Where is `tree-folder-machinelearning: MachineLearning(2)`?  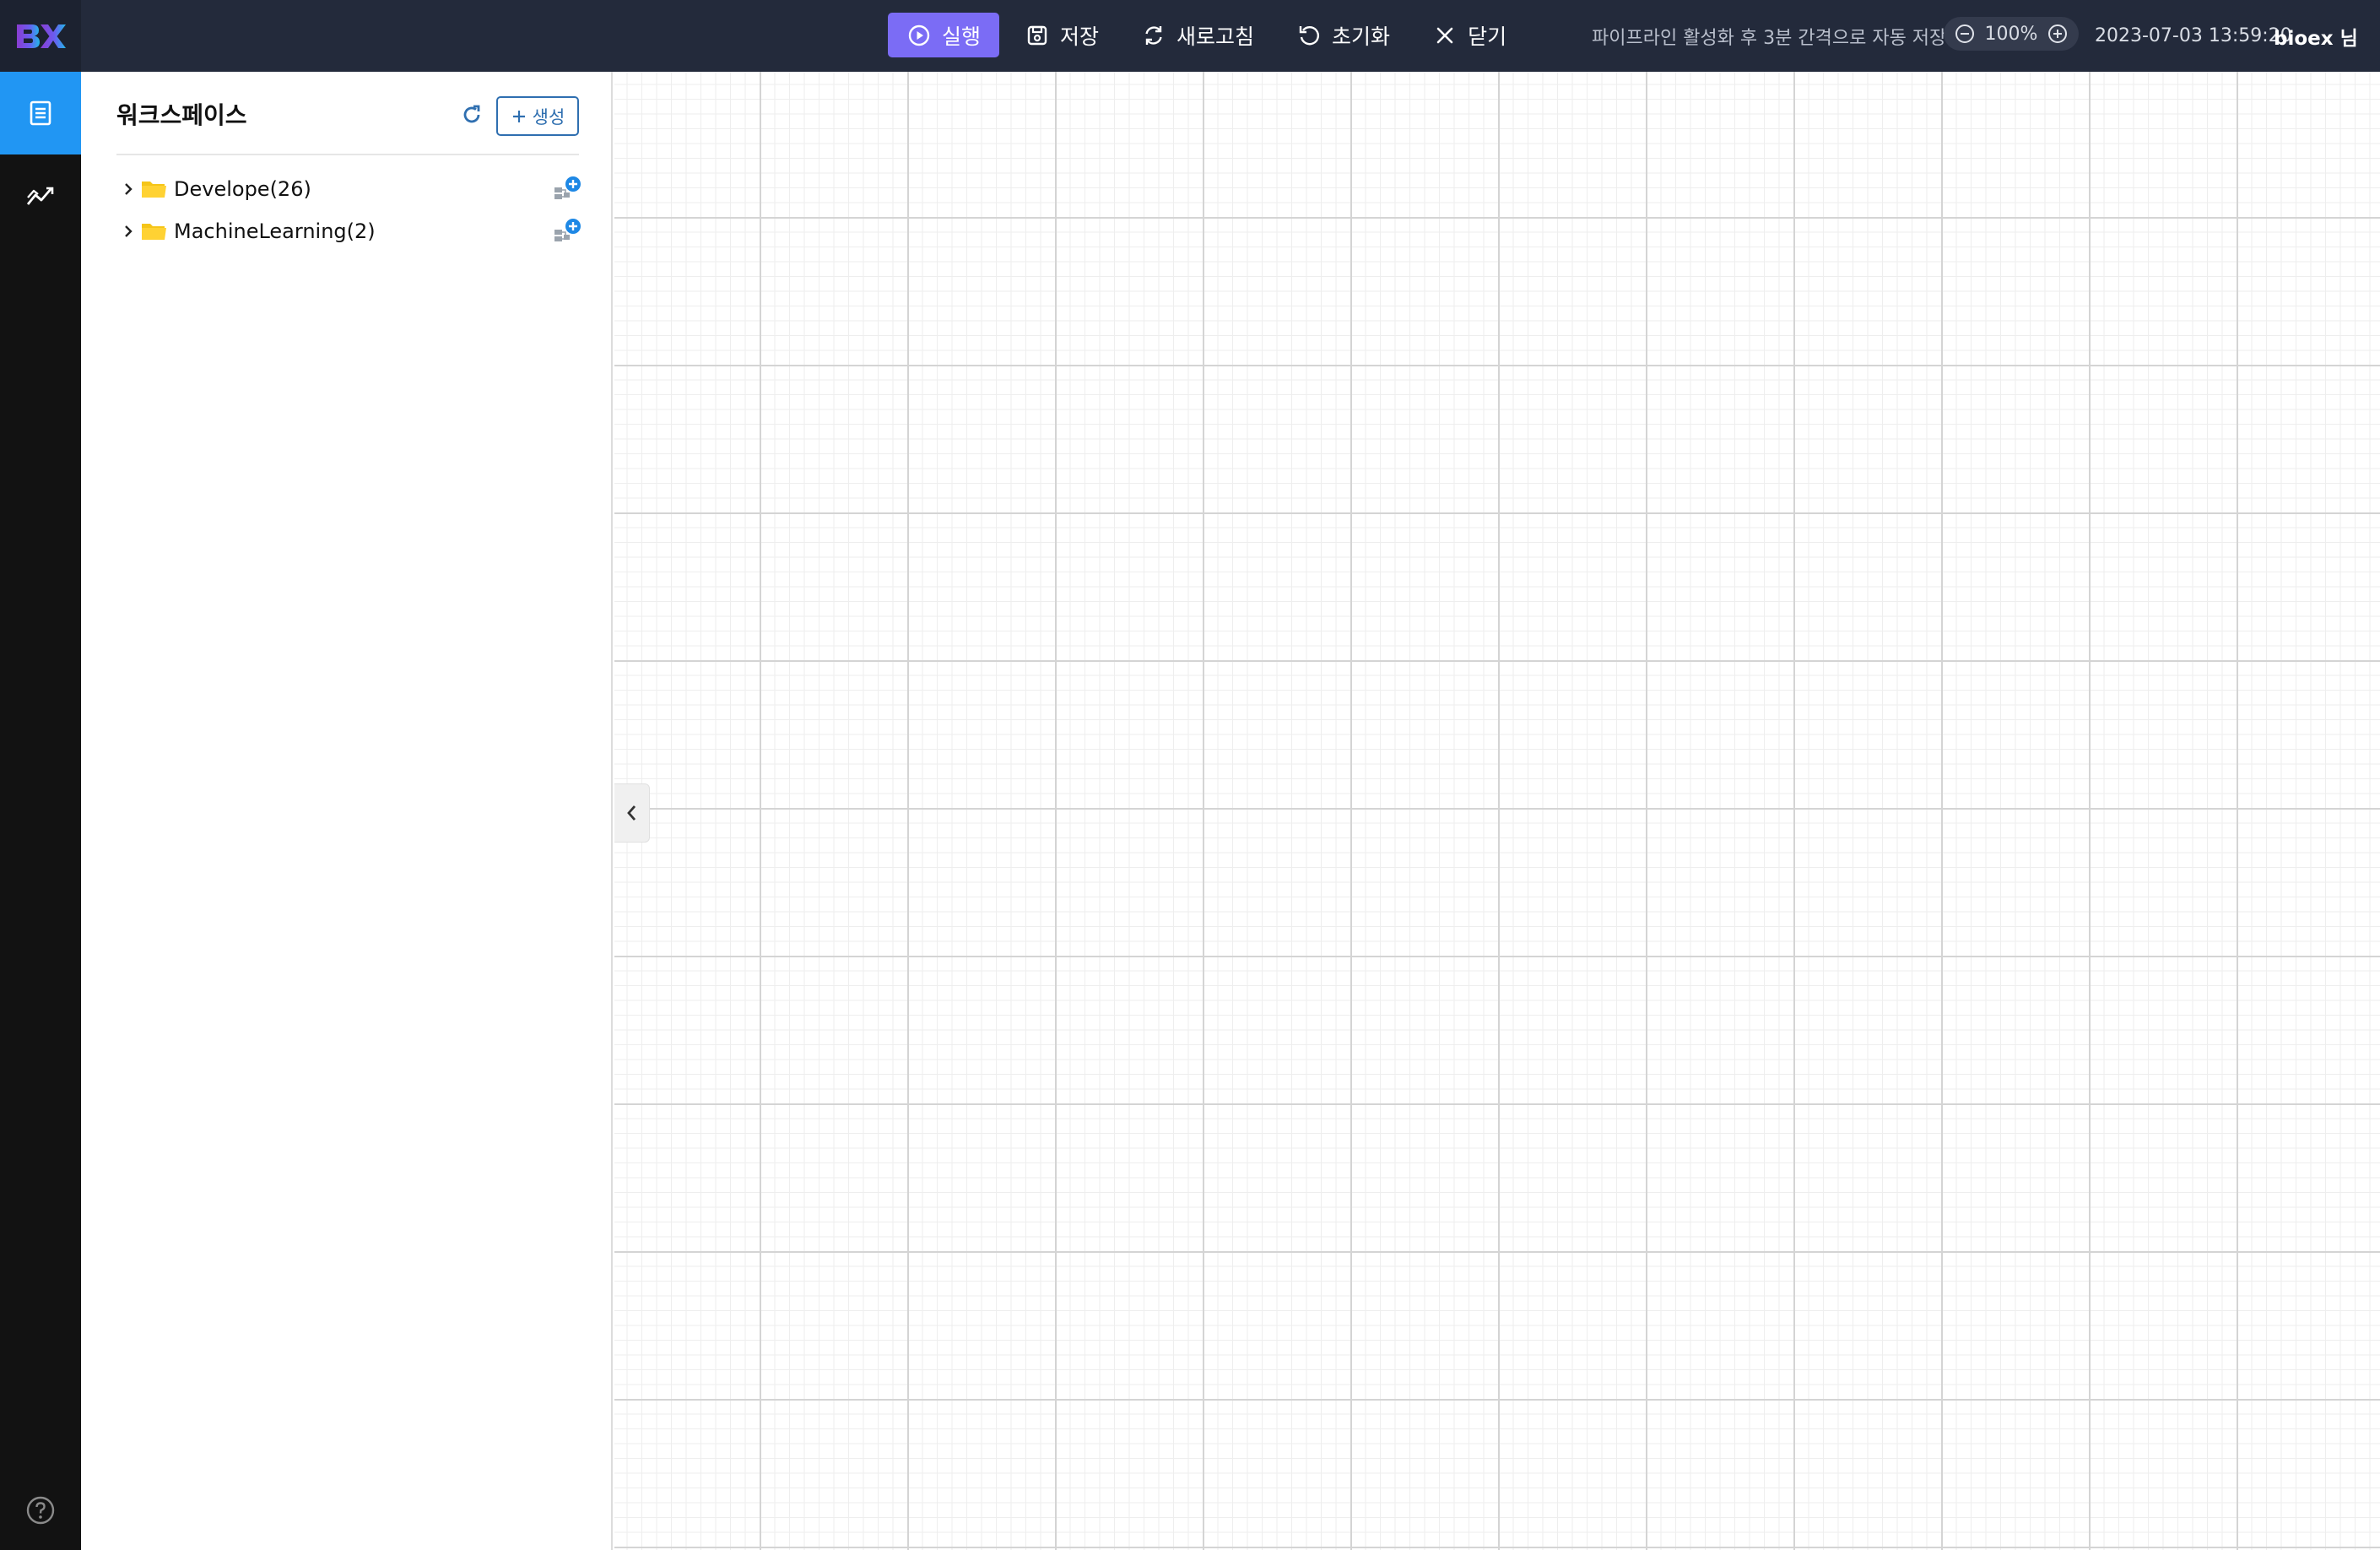 tree-folder-machinelearning: MachineLearning(2) is located at coordinates (349, 231).